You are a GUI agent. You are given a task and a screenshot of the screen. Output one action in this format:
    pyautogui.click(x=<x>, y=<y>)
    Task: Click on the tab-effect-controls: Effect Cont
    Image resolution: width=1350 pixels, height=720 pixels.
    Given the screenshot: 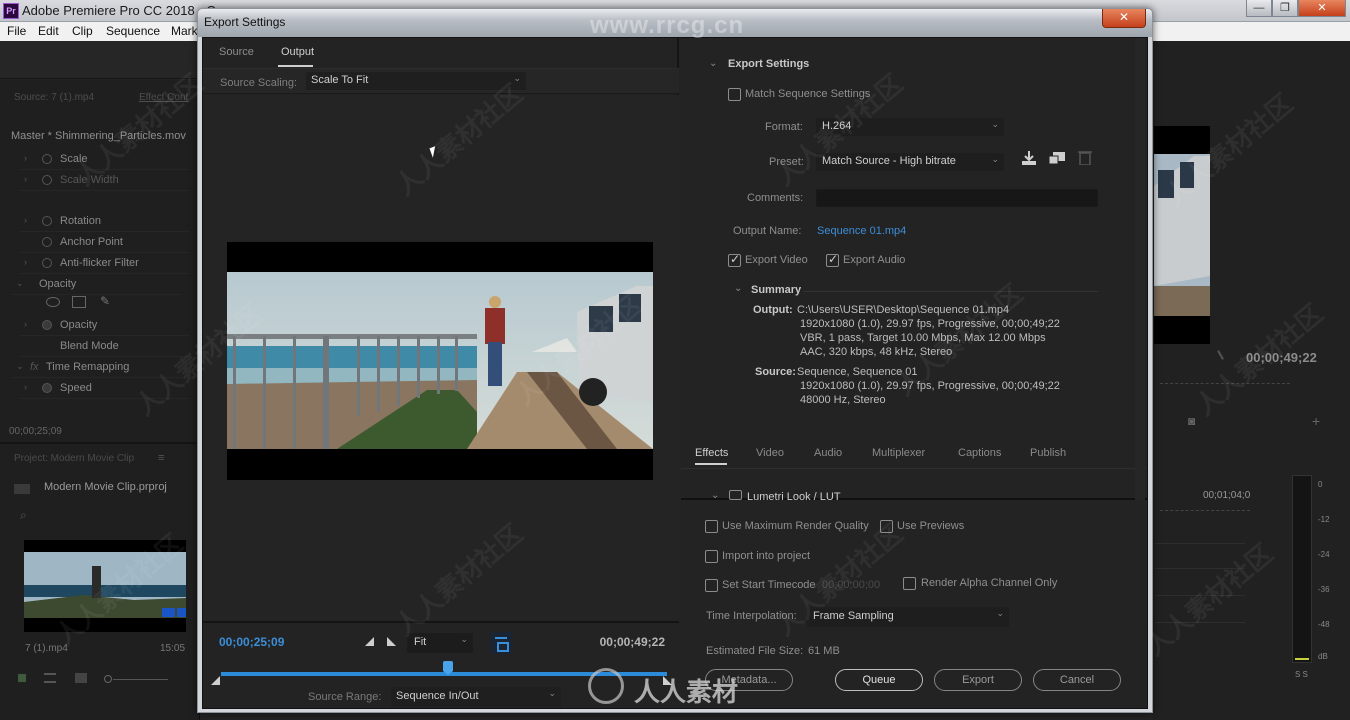 What is the action you would take?
    pyautogui.click(x=163, y=97)
    